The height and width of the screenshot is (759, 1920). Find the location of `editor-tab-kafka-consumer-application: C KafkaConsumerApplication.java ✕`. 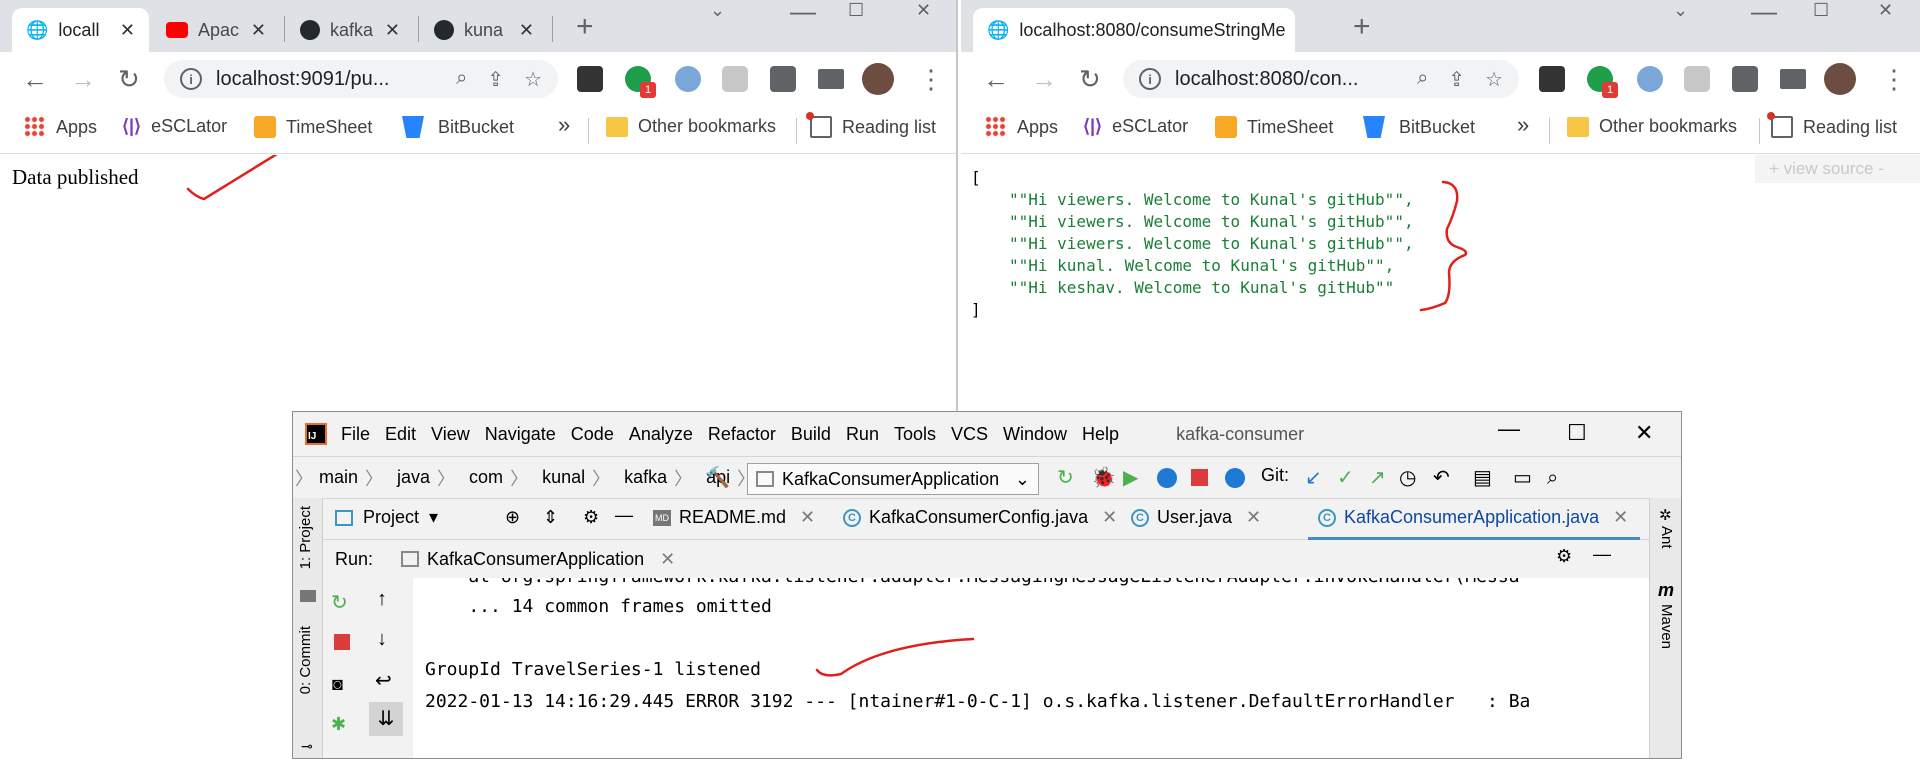

editor-tab-kafka-consumer-application: C KafkaConsumerApplication.java ✕ is located at coordinates (1474, 524).